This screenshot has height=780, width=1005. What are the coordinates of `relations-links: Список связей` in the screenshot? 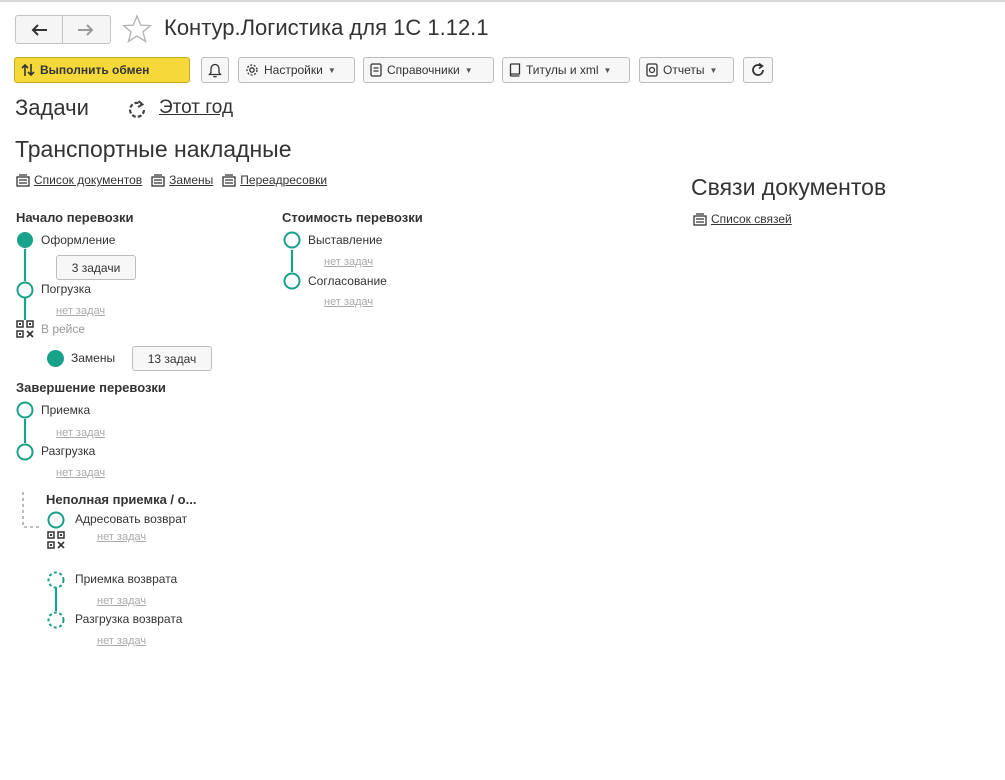 It's located at (747, 219).